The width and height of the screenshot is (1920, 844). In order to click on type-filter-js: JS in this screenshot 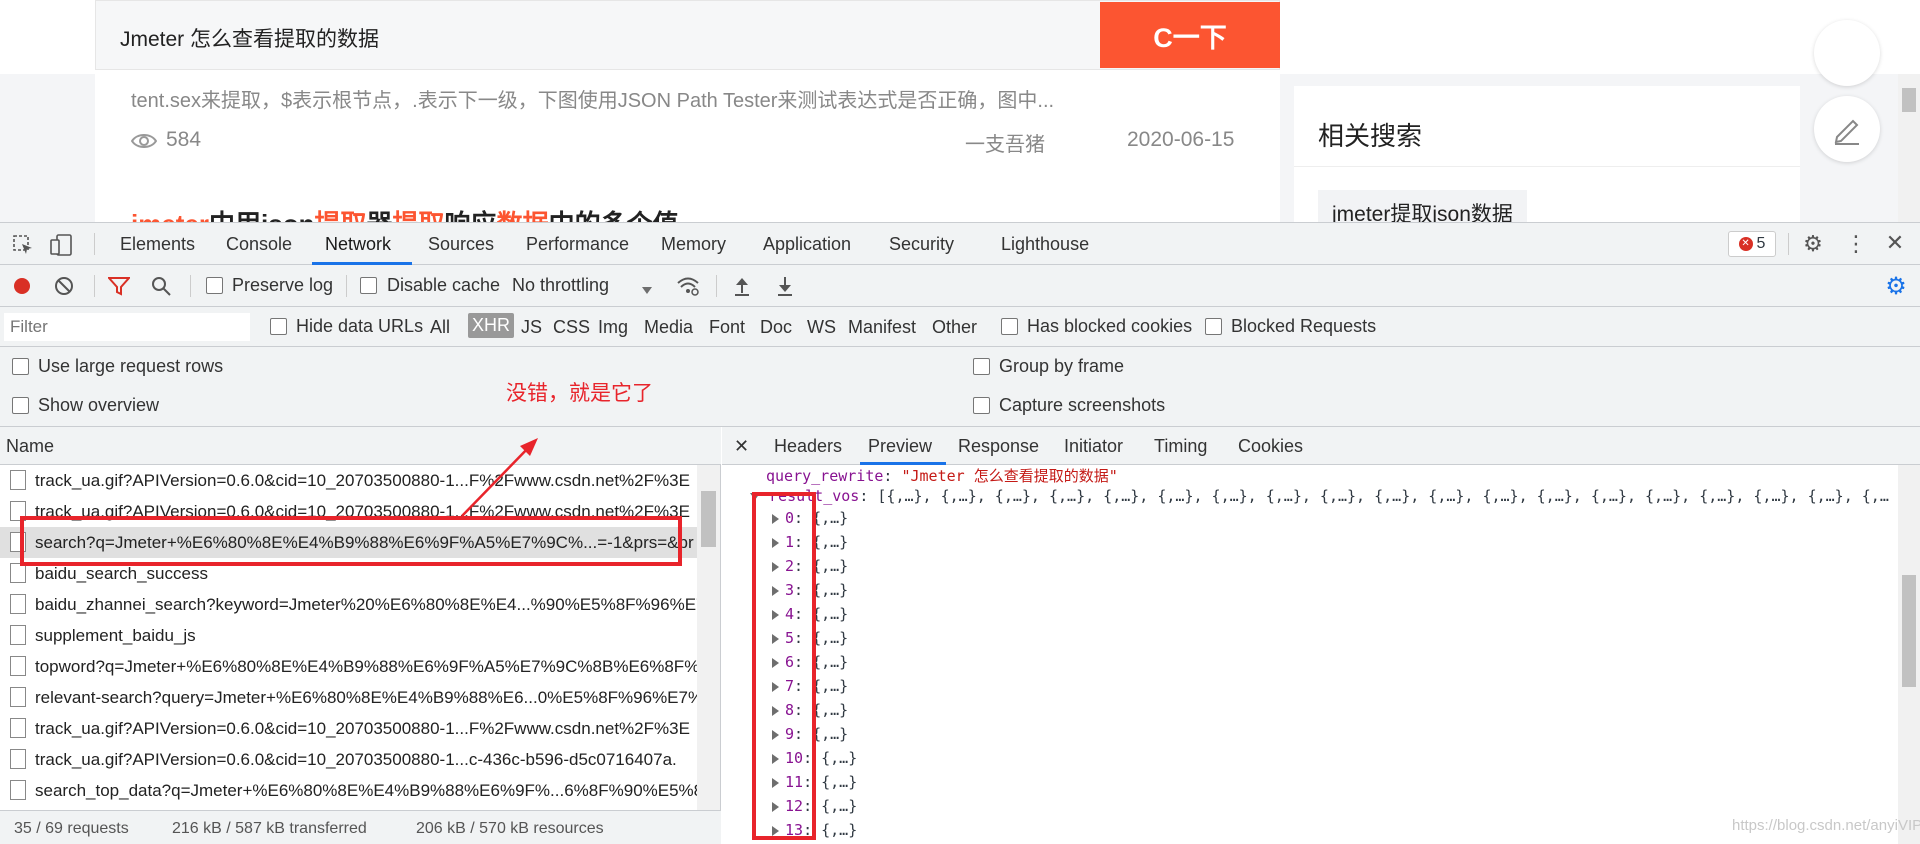, I will do `click(531, 327)`.